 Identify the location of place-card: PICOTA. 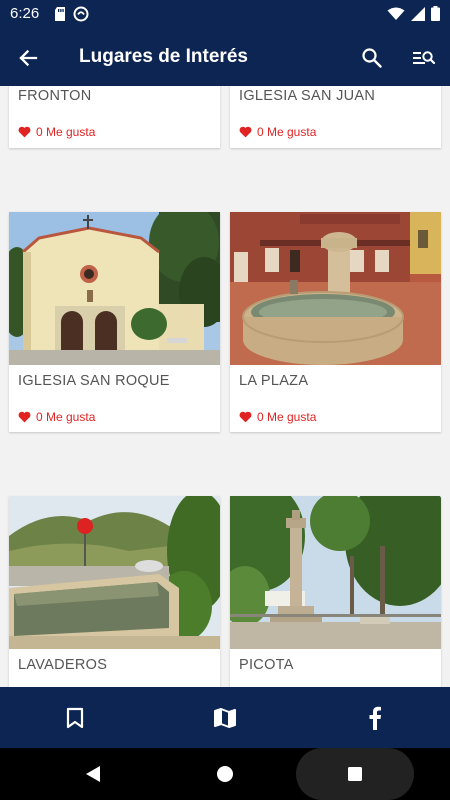
(335, 591).